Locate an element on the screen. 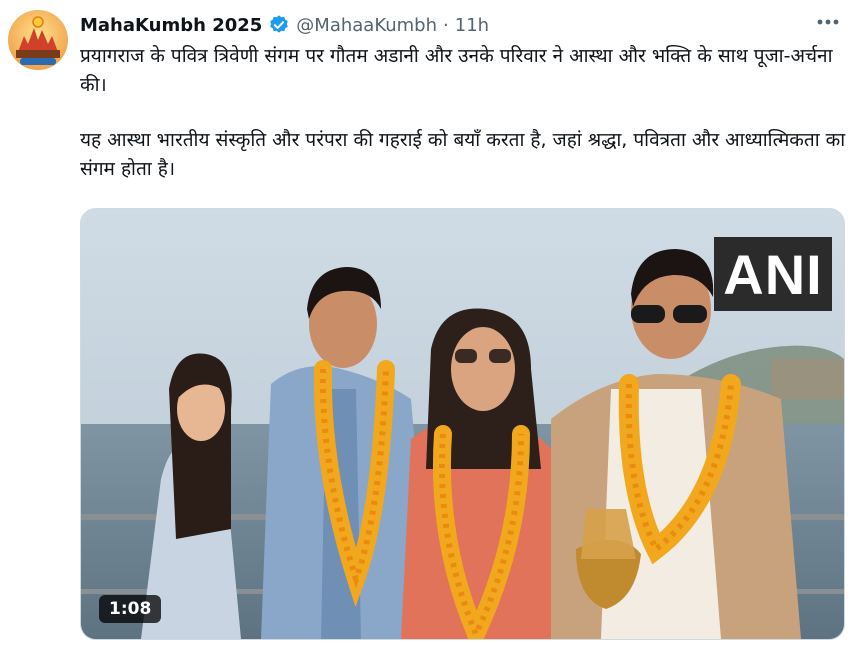  ani-watermark: ANI is located at coordinates (773, 274).